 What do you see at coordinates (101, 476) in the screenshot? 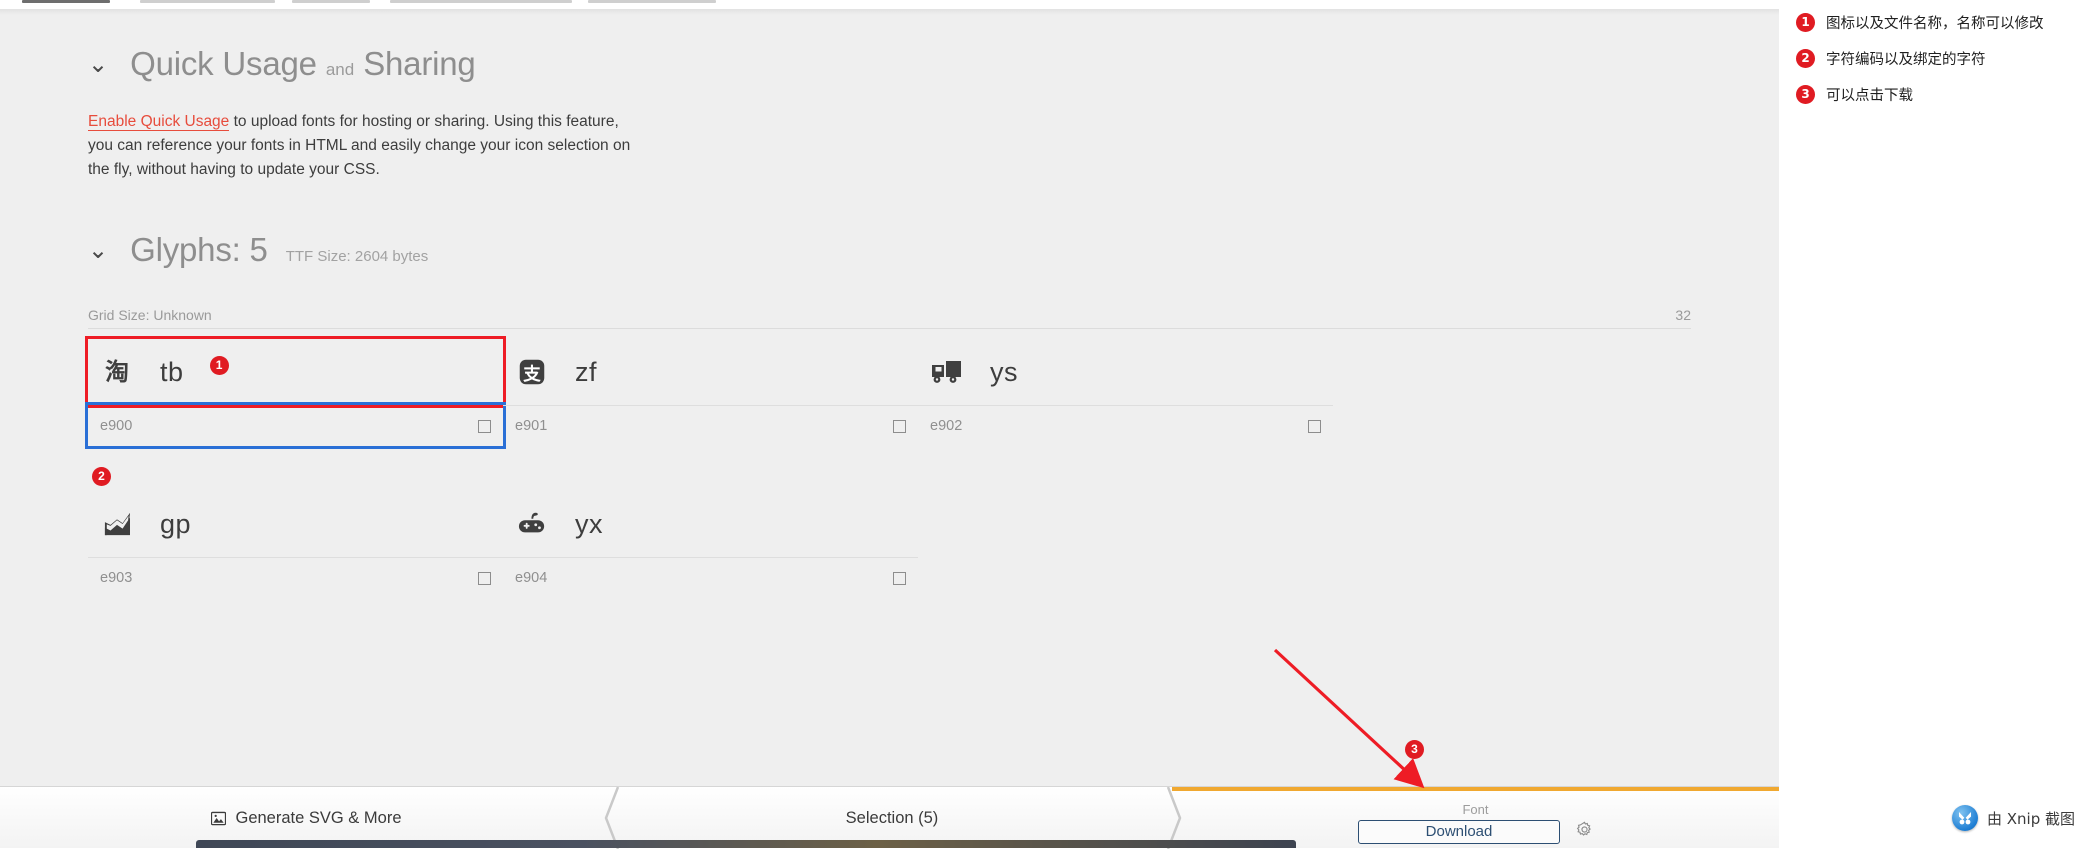
I see `annotation-badge-2: 2` at bounding box center [101, 476].